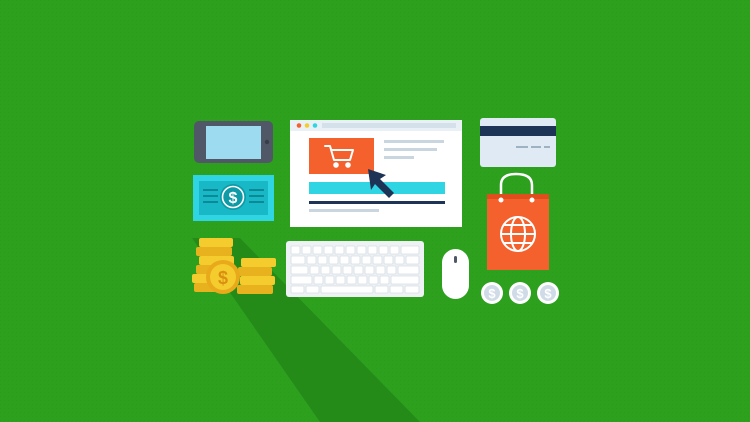 The image size is (750, 422). I want to click on window-dot-yellow, so click(307, 125).